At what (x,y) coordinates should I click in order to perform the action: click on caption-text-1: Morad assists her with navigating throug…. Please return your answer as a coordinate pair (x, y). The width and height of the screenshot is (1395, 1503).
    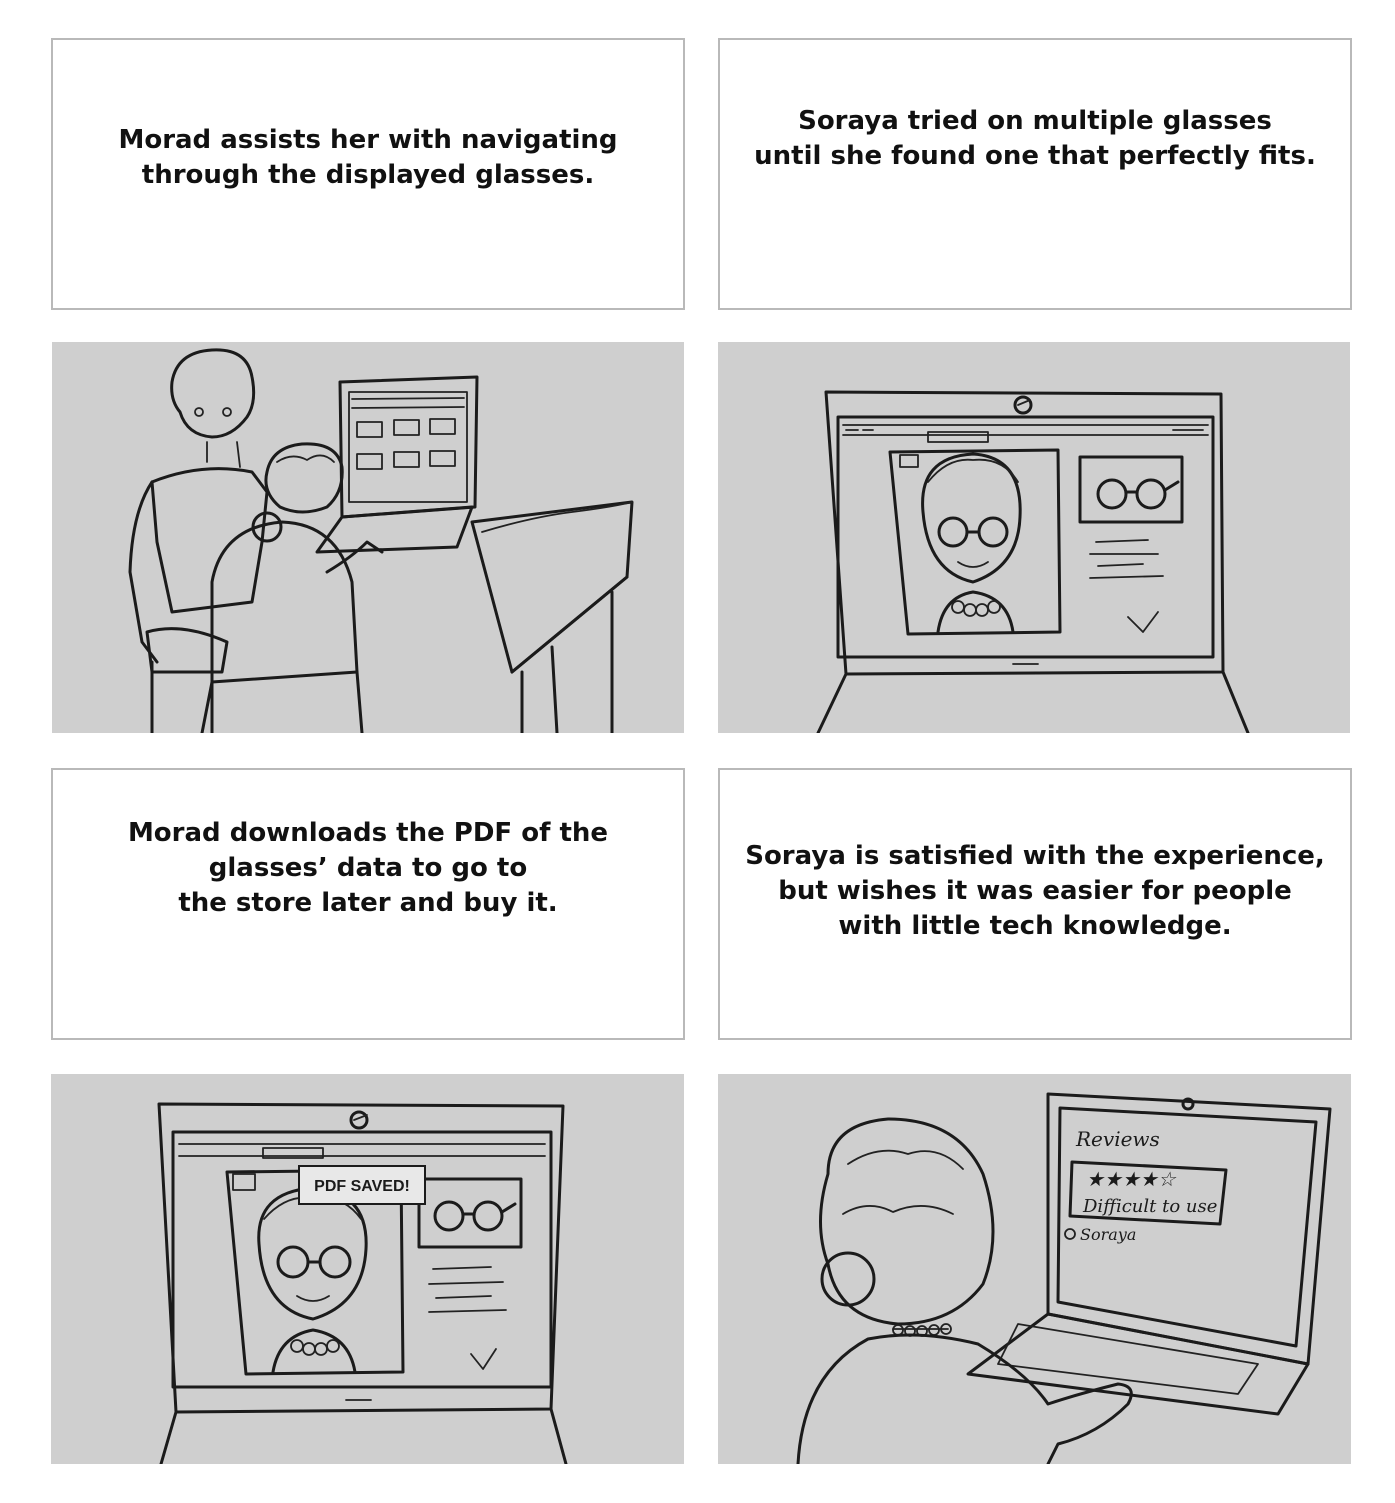
    Looking at the image, I should click on (368, 157).